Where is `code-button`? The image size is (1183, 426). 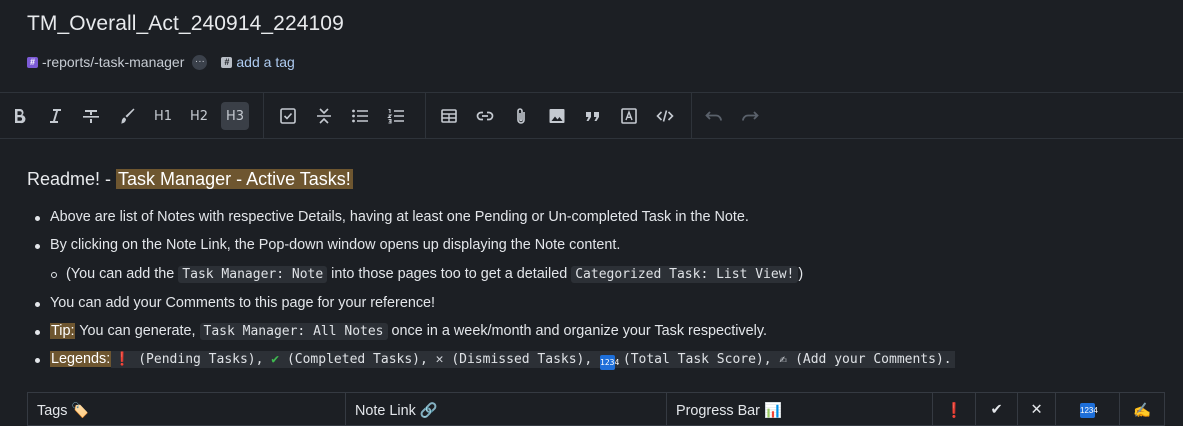
code-button is located at coordinates (665, 116).